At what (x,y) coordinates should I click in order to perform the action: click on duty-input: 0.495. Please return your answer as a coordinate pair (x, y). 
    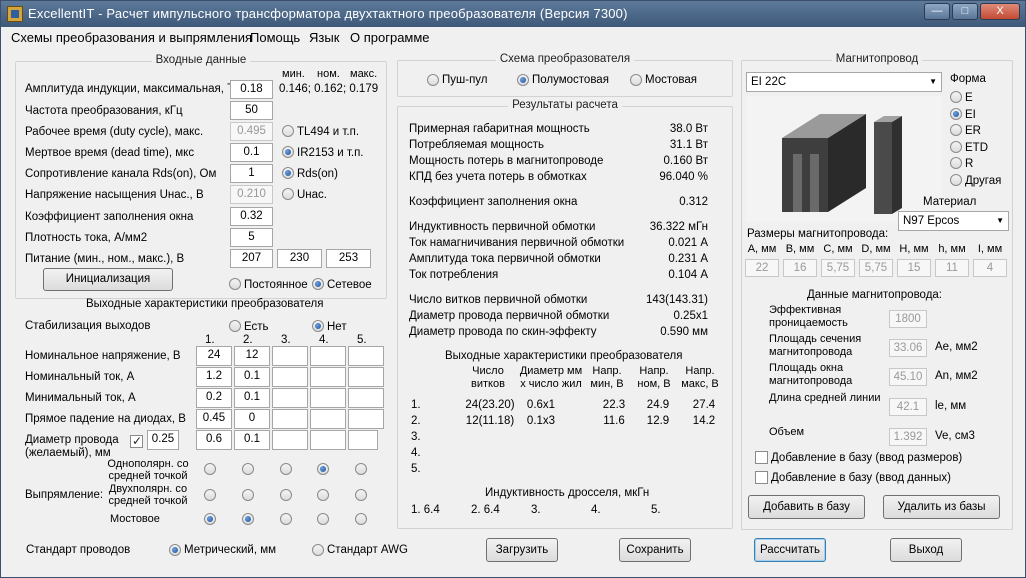
    Looking at the image, I should click on (251, 131).